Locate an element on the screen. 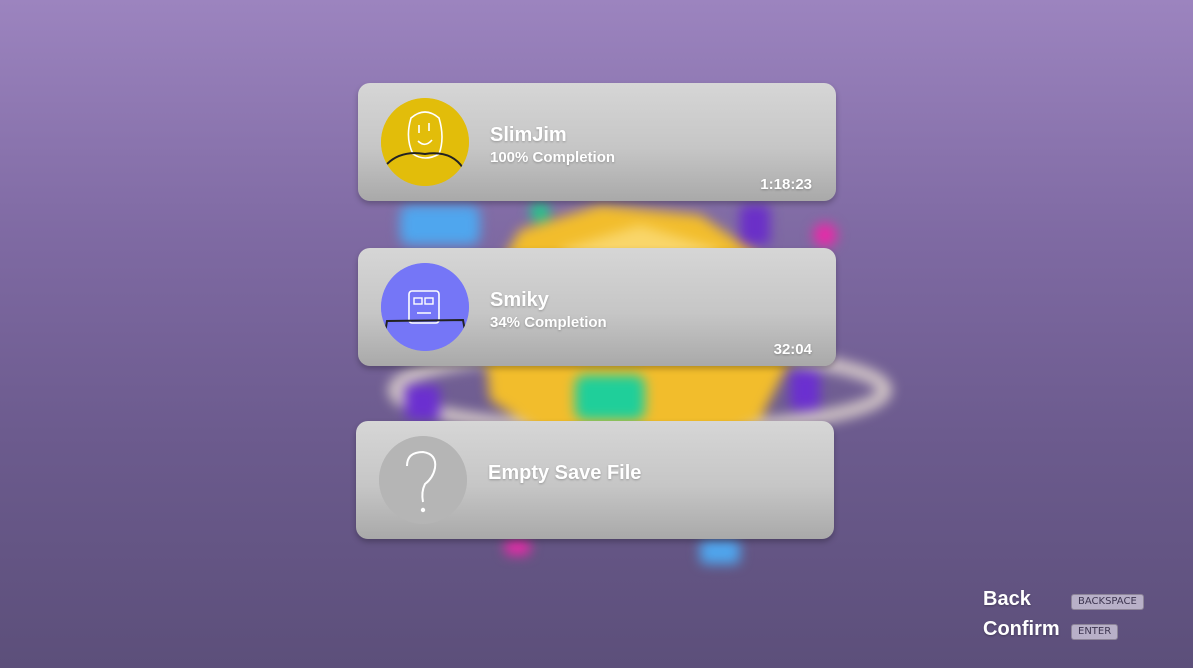  back-control: Back BACKSPACE is located at coordinates (1078, 601).